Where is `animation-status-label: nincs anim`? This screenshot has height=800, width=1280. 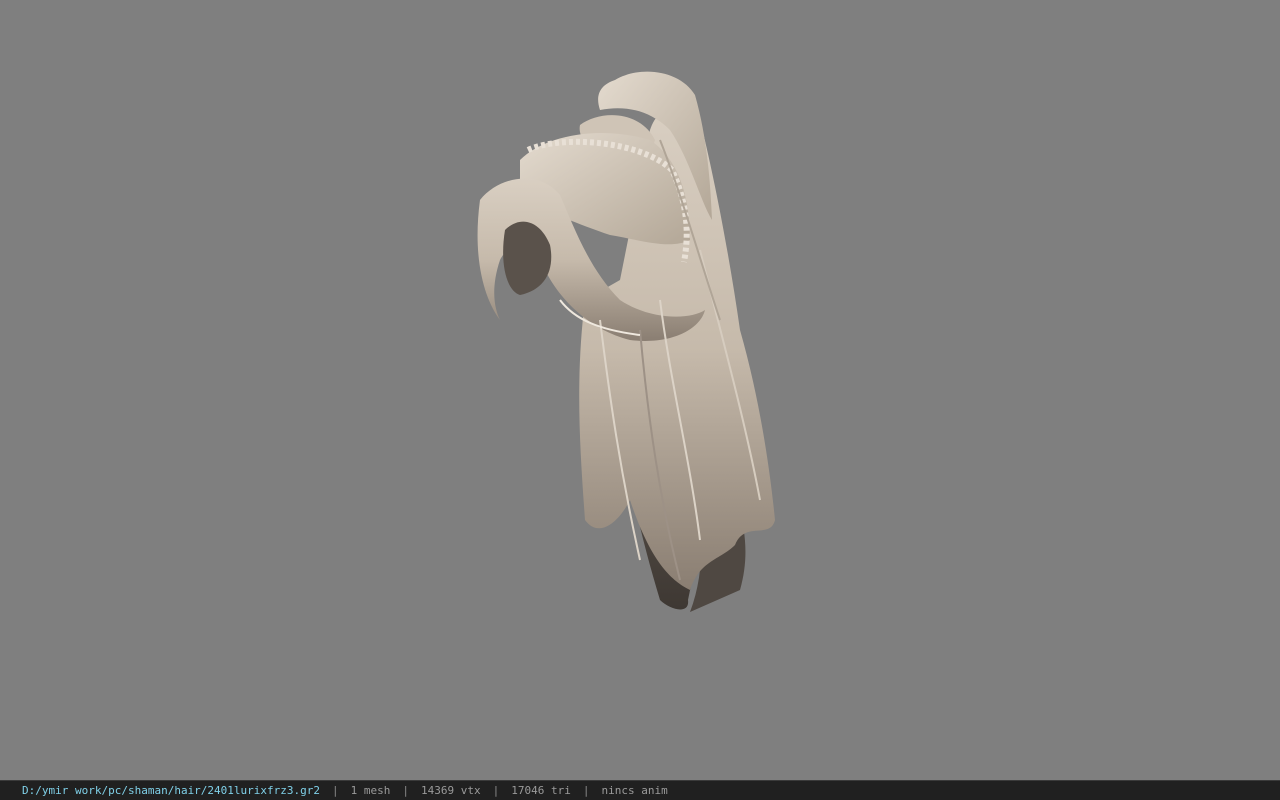
animation-status-label: nincs anim is located at coordinates (634, 790).